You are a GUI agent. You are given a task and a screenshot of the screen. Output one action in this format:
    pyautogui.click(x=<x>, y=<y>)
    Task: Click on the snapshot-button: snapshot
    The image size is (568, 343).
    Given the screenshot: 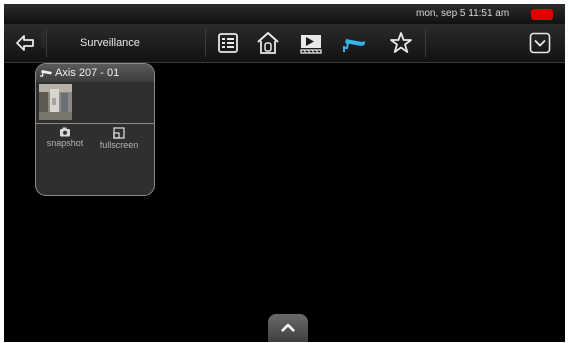 What is the action you would take?
    pyautogui.click(x=65, y=137)
    